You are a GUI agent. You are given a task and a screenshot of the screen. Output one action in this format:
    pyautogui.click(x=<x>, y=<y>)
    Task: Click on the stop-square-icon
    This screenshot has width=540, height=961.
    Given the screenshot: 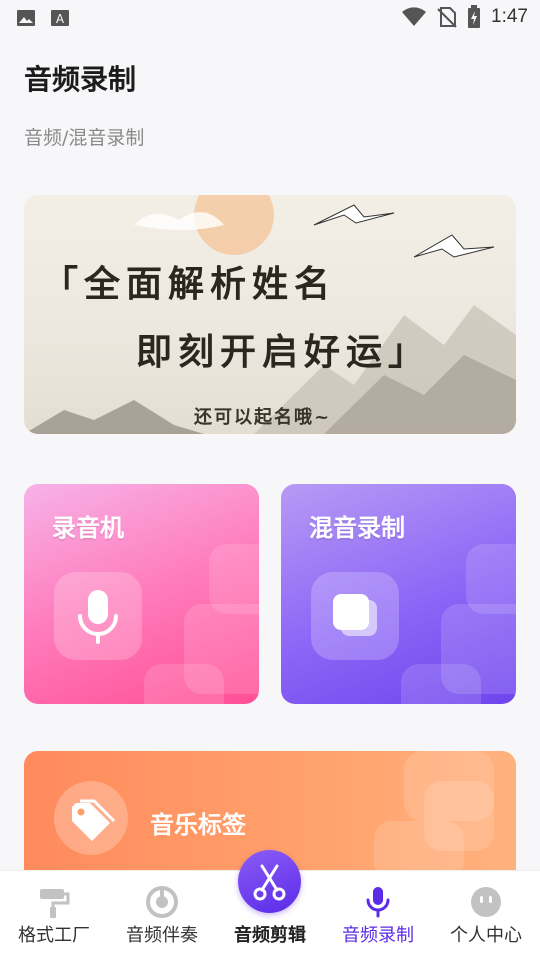 What is the action you would take?
    pyautogui.click(x=355, y=615)
    